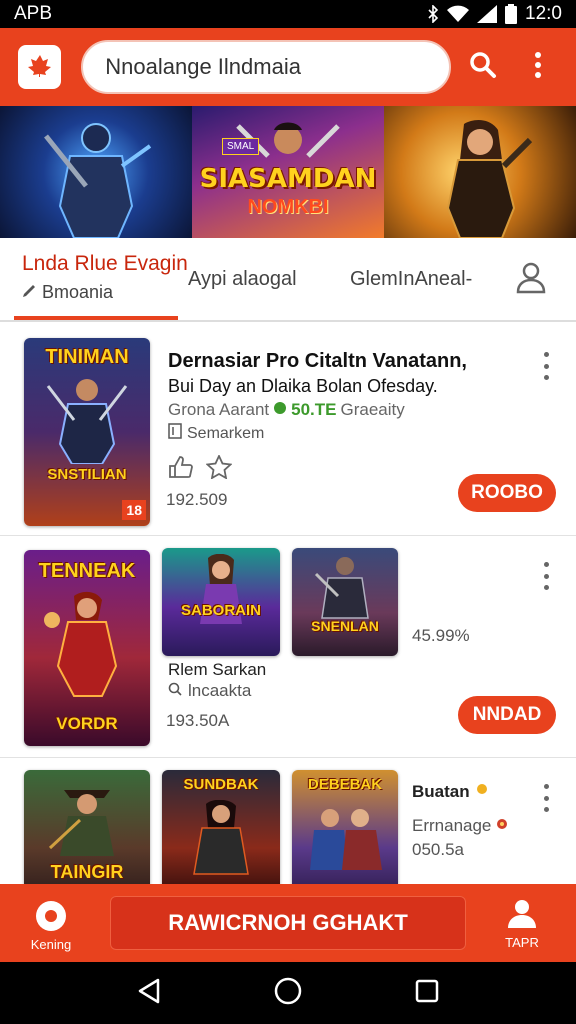 This screenshot has height=1024, width=576. Describe the element at coordinates (181, 469) in the screenshot. I see `thumbs-up-icon` at that location.